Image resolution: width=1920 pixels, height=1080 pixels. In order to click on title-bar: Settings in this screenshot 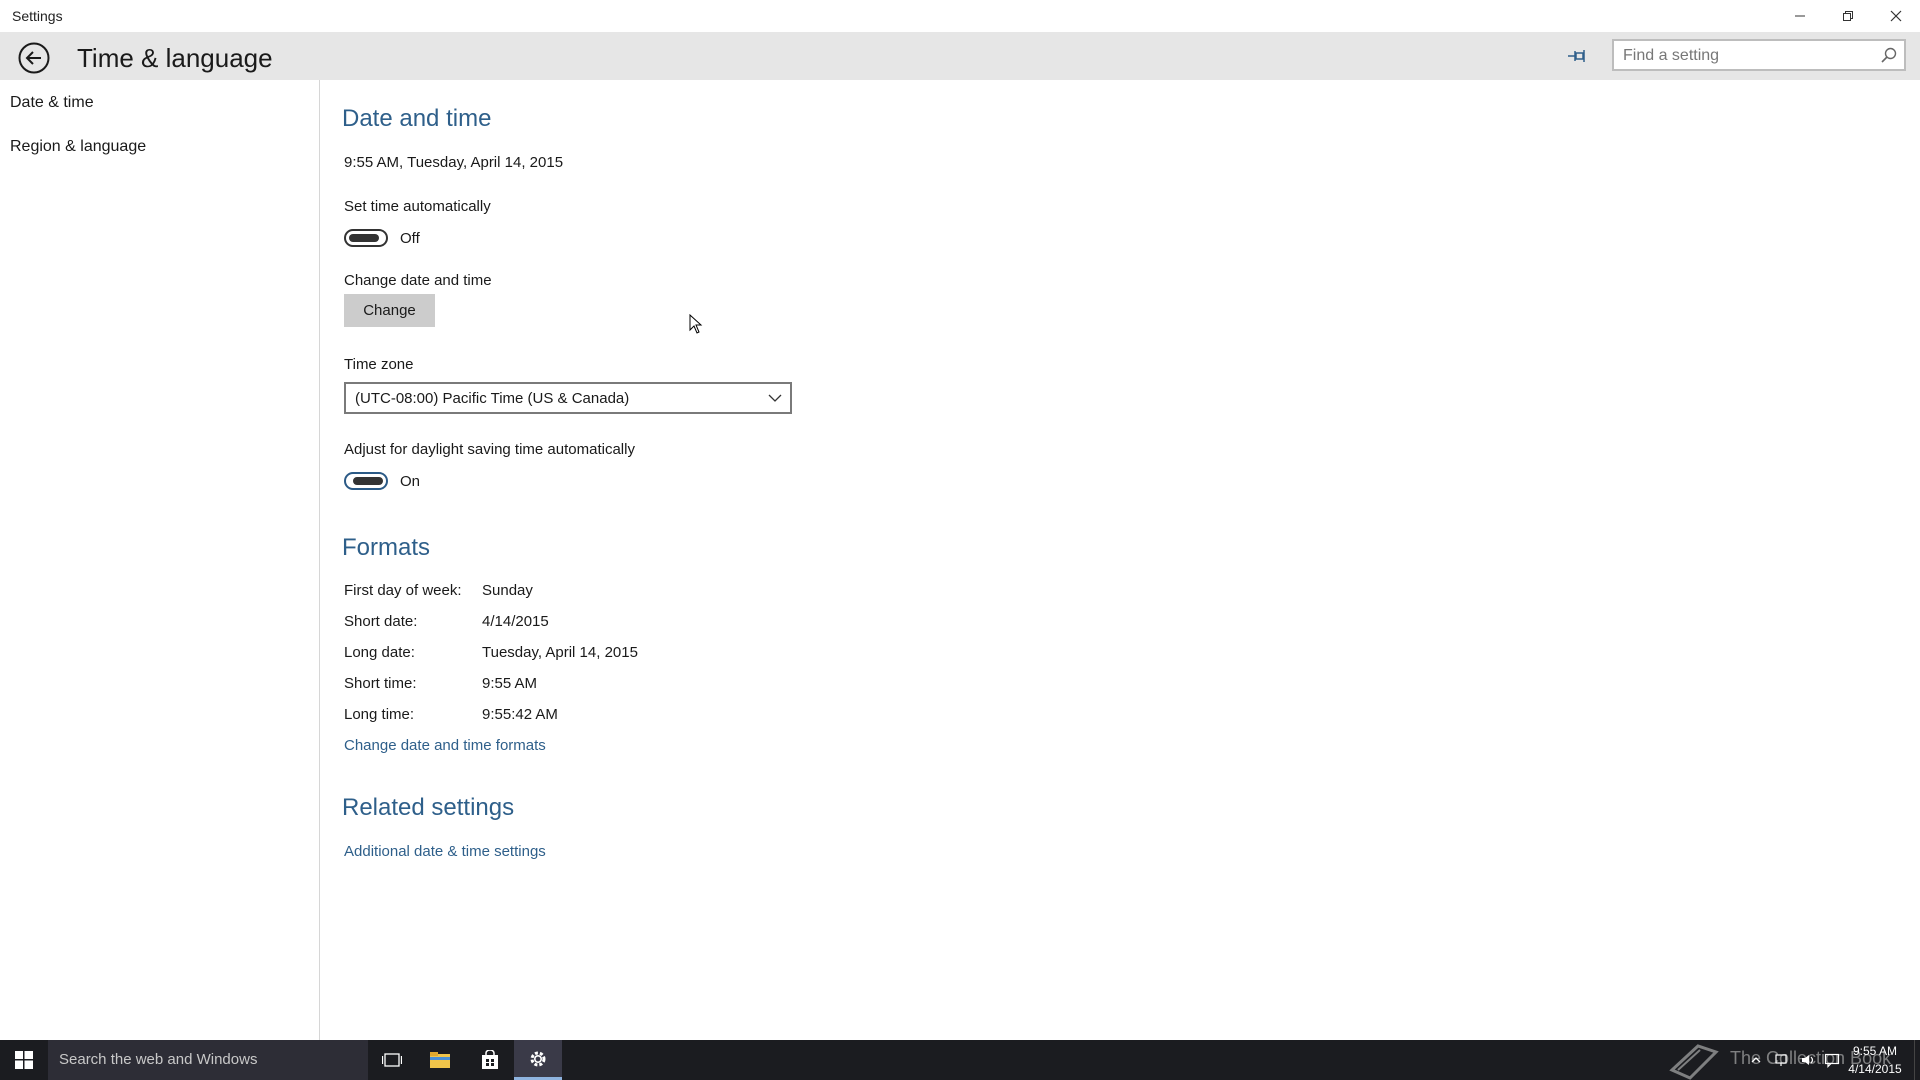, I will do `click(960, 16)`.